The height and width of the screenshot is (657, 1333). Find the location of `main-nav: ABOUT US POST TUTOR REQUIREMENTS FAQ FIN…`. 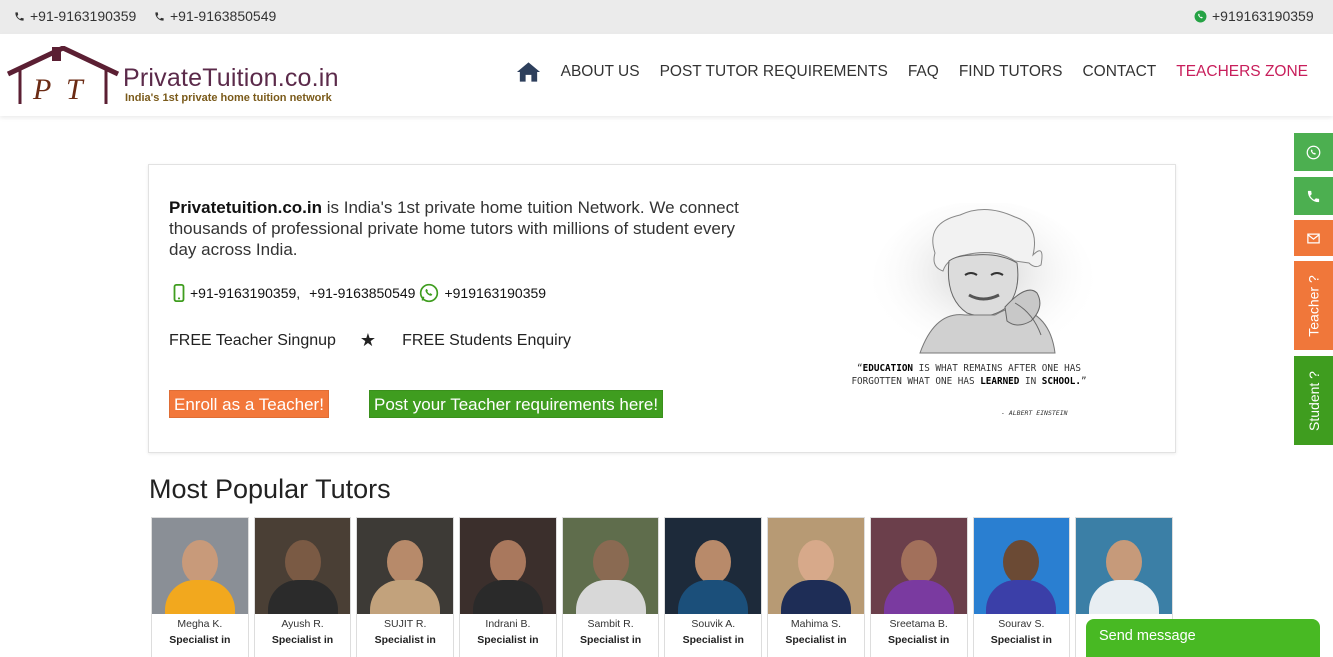

main-nav: ABOUT US POST TUTOR REQUIREMENTS FAQ FIN… is located at coordinates (912, 72).